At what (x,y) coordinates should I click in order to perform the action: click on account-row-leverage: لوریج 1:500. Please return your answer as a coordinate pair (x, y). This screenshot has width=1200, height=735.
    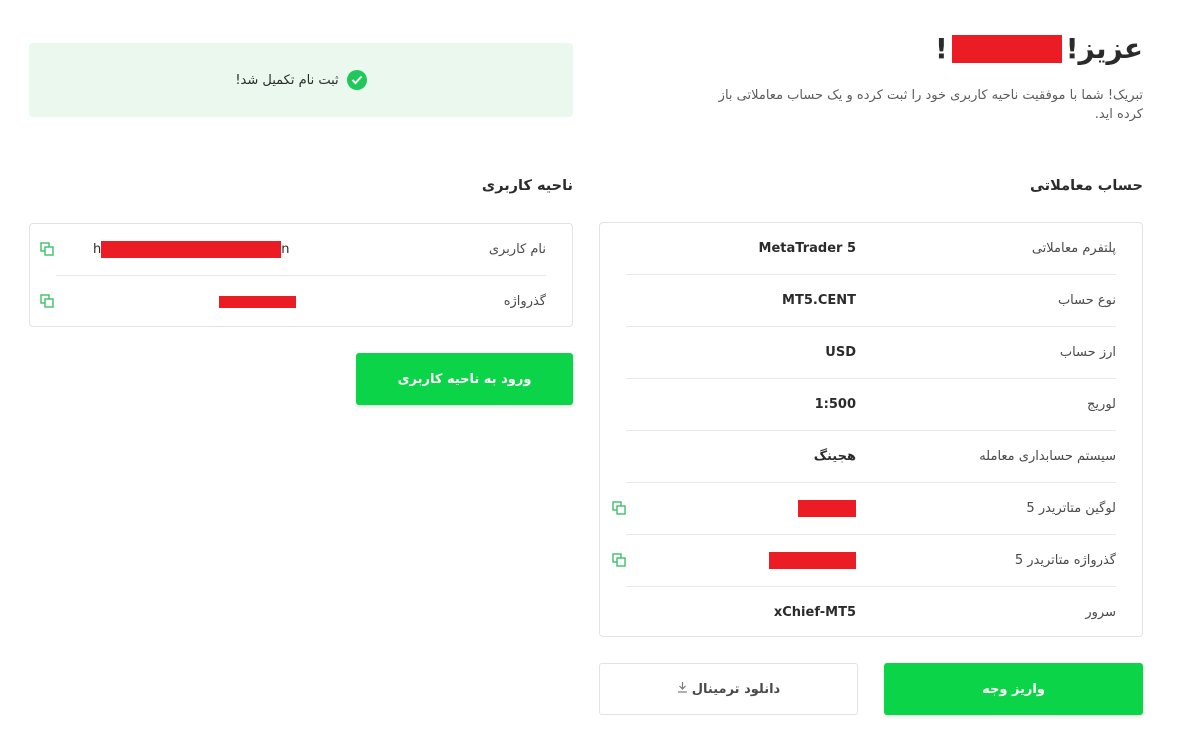
    Looking at the image, I should click on (871, 405).